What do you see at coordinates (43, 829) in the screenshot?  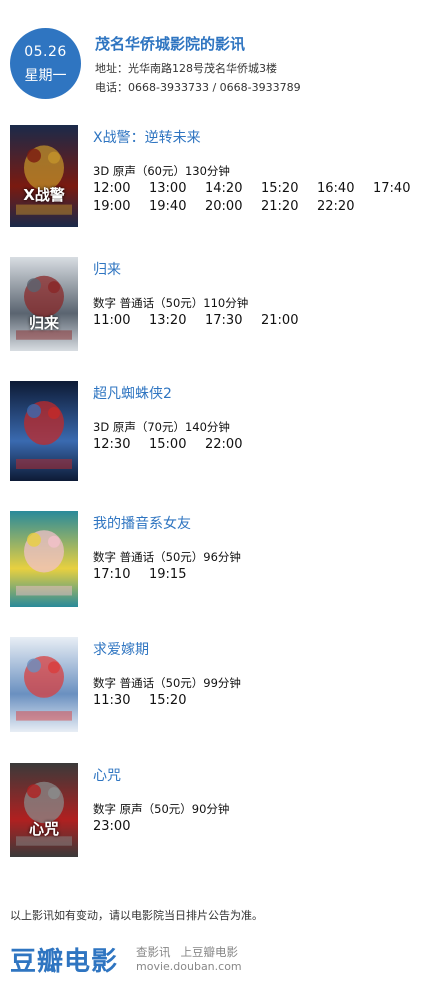 I see `poster-title-art: 心咒` at bounding box center [43, 829].